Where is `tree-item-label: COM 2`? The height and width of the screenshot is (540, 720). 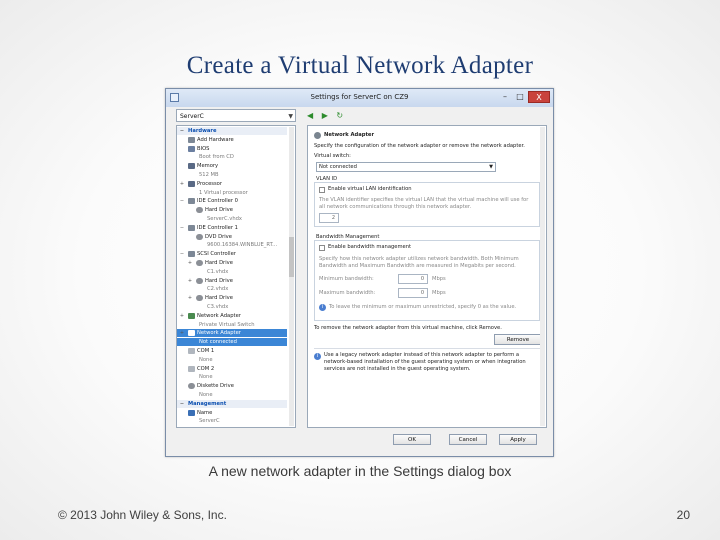 tree-item-label: COM 2 is located at coordinates (206, 368).